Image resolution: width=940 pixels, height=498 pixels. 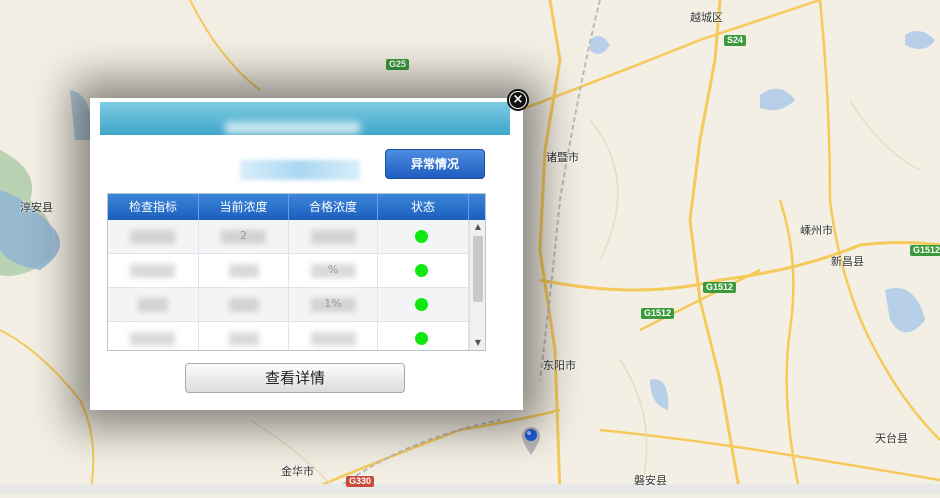 I want to click on table-row: %, so click(x=288, y=271).